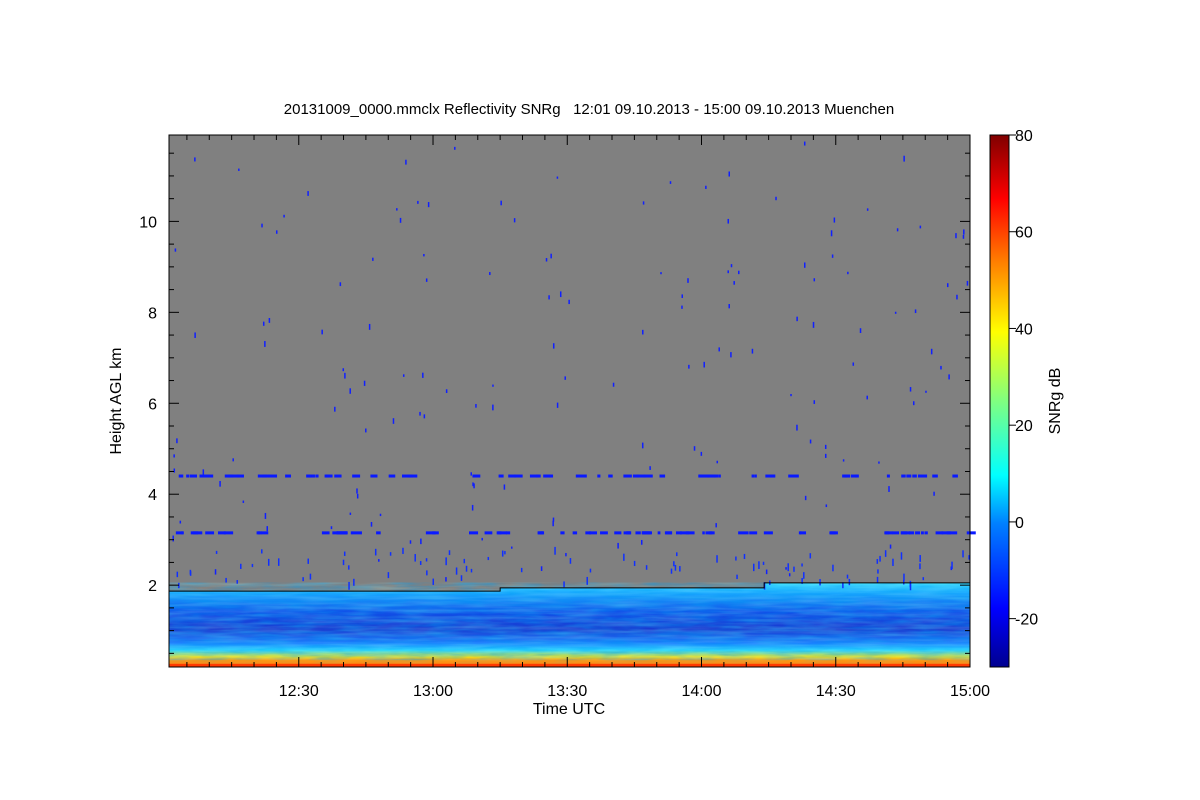 The width and height of the screenshot is (1200, 800). Describe the element at coordinates (970, 691) in the screenshot. I see `x-tick-label: 15:00` at that location.